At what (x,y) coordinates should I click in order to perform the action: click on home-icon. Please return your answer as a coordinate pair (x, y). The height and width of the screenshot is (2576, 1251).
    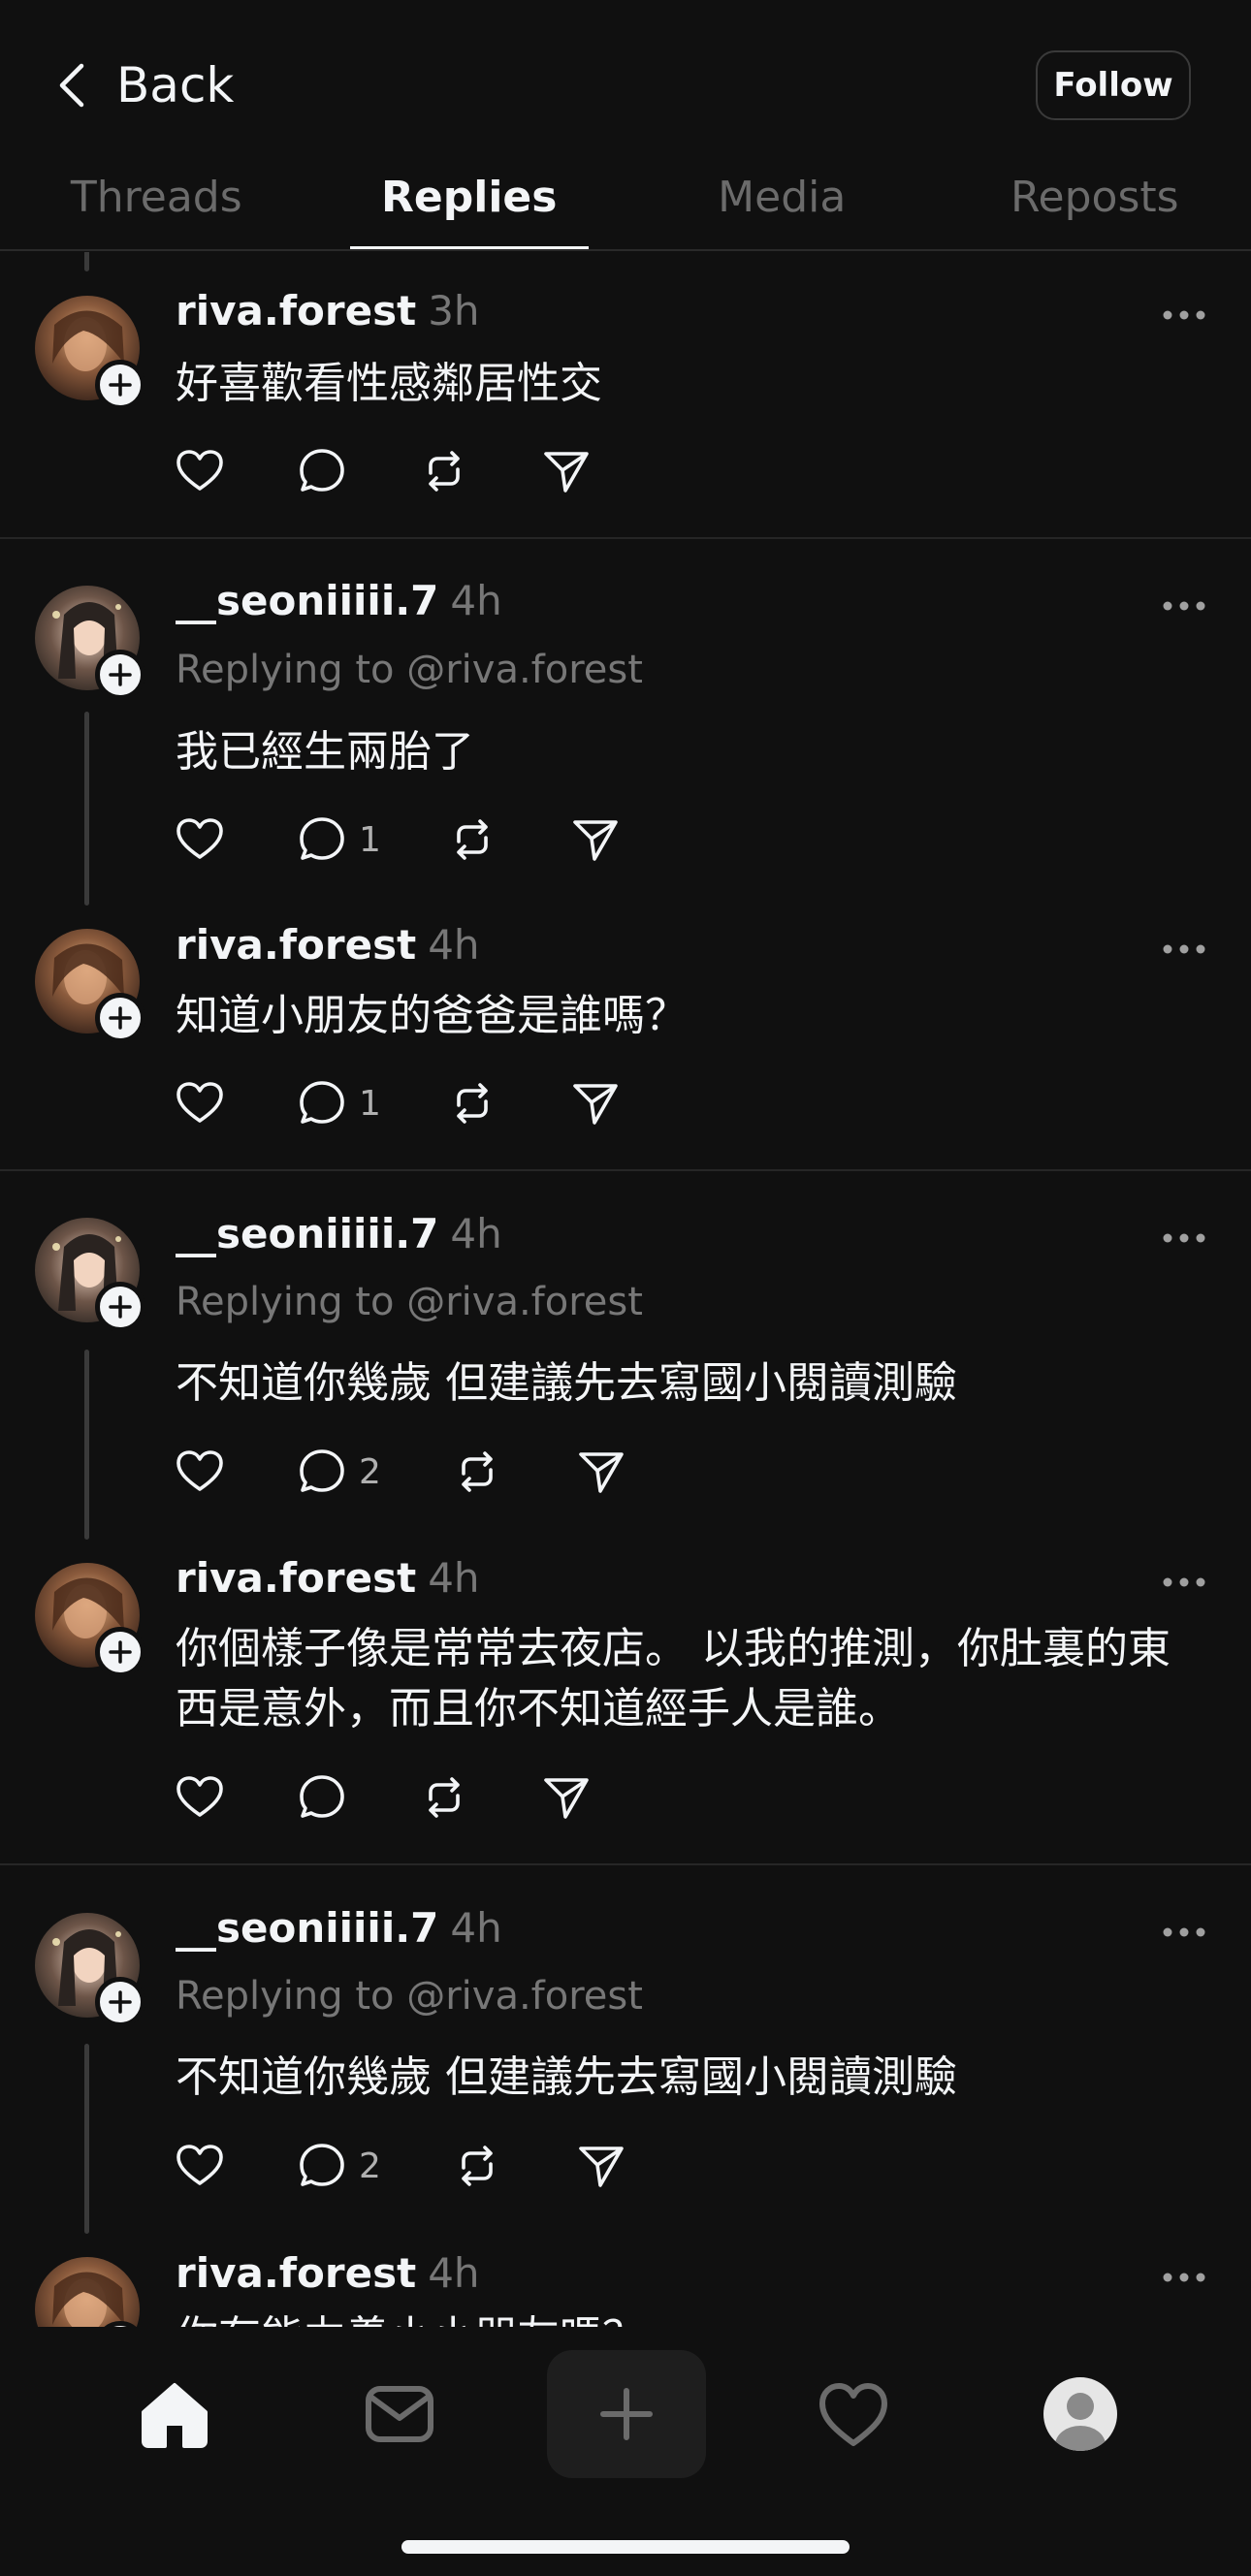
    Looking at the image, I should click on (175, 2414).